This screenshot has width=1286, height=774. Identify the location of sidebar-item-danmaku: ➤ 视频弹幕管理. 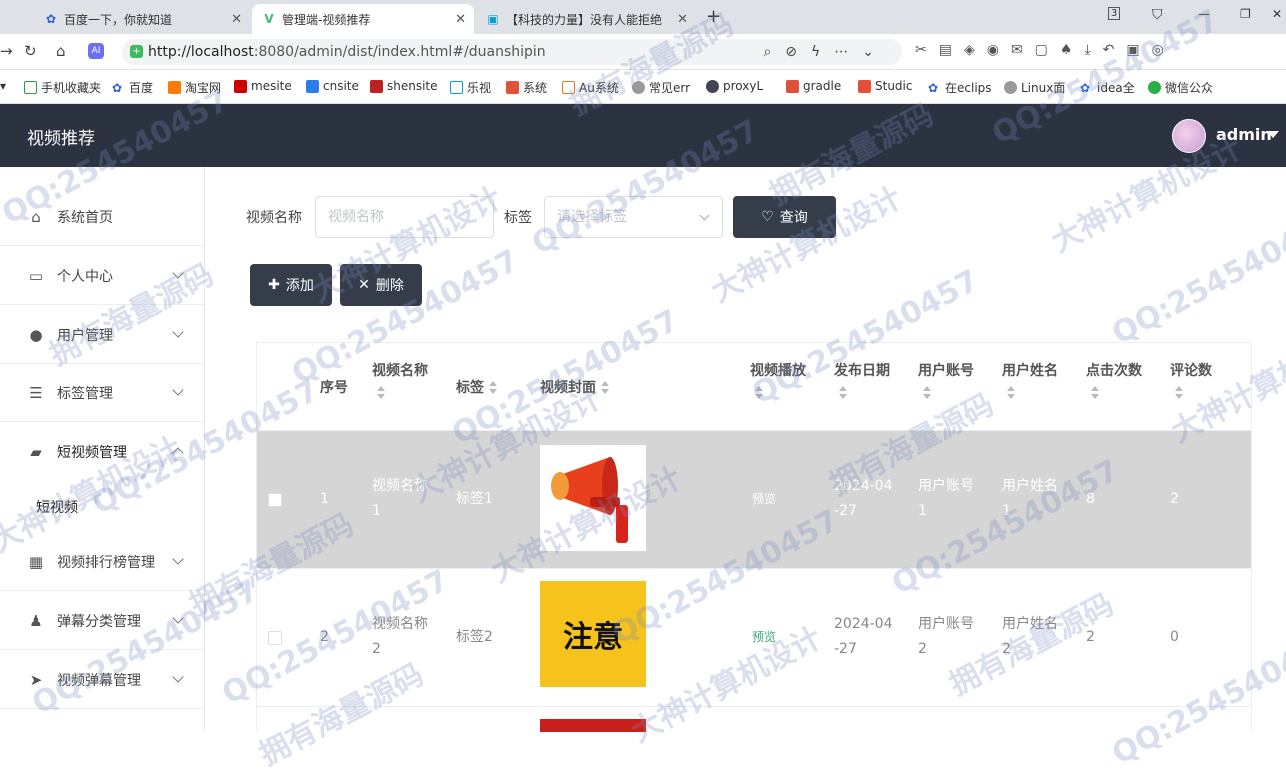
(102, 680).